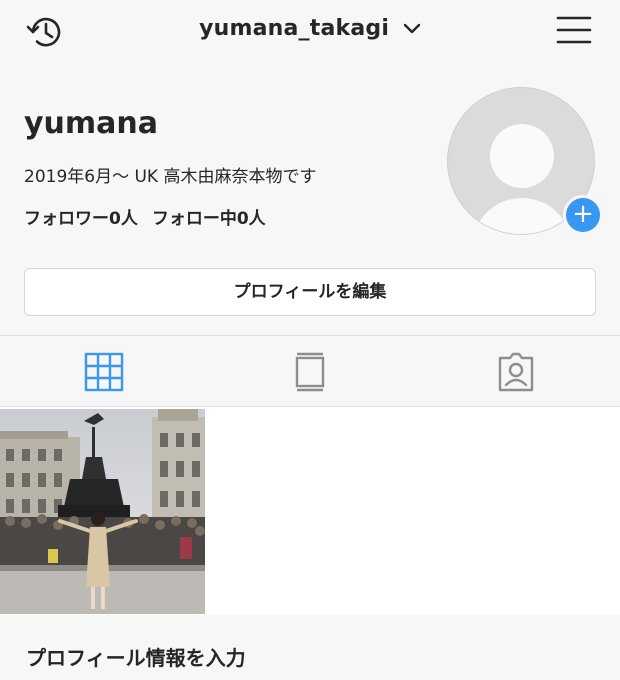 This screenshot has height=680, width=620. What do you see at coordinates (209, 219) in the screenshot?
I see `following-count: フォロー中0人` at bounding box center [209, 219].